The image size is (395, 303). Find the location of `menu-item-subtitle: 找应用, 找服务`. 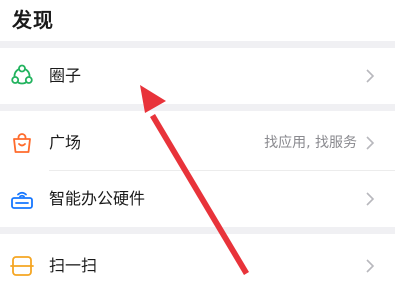

menu-item-subtitle: 找应用, 找服务 is located at coordinates (310, 143).